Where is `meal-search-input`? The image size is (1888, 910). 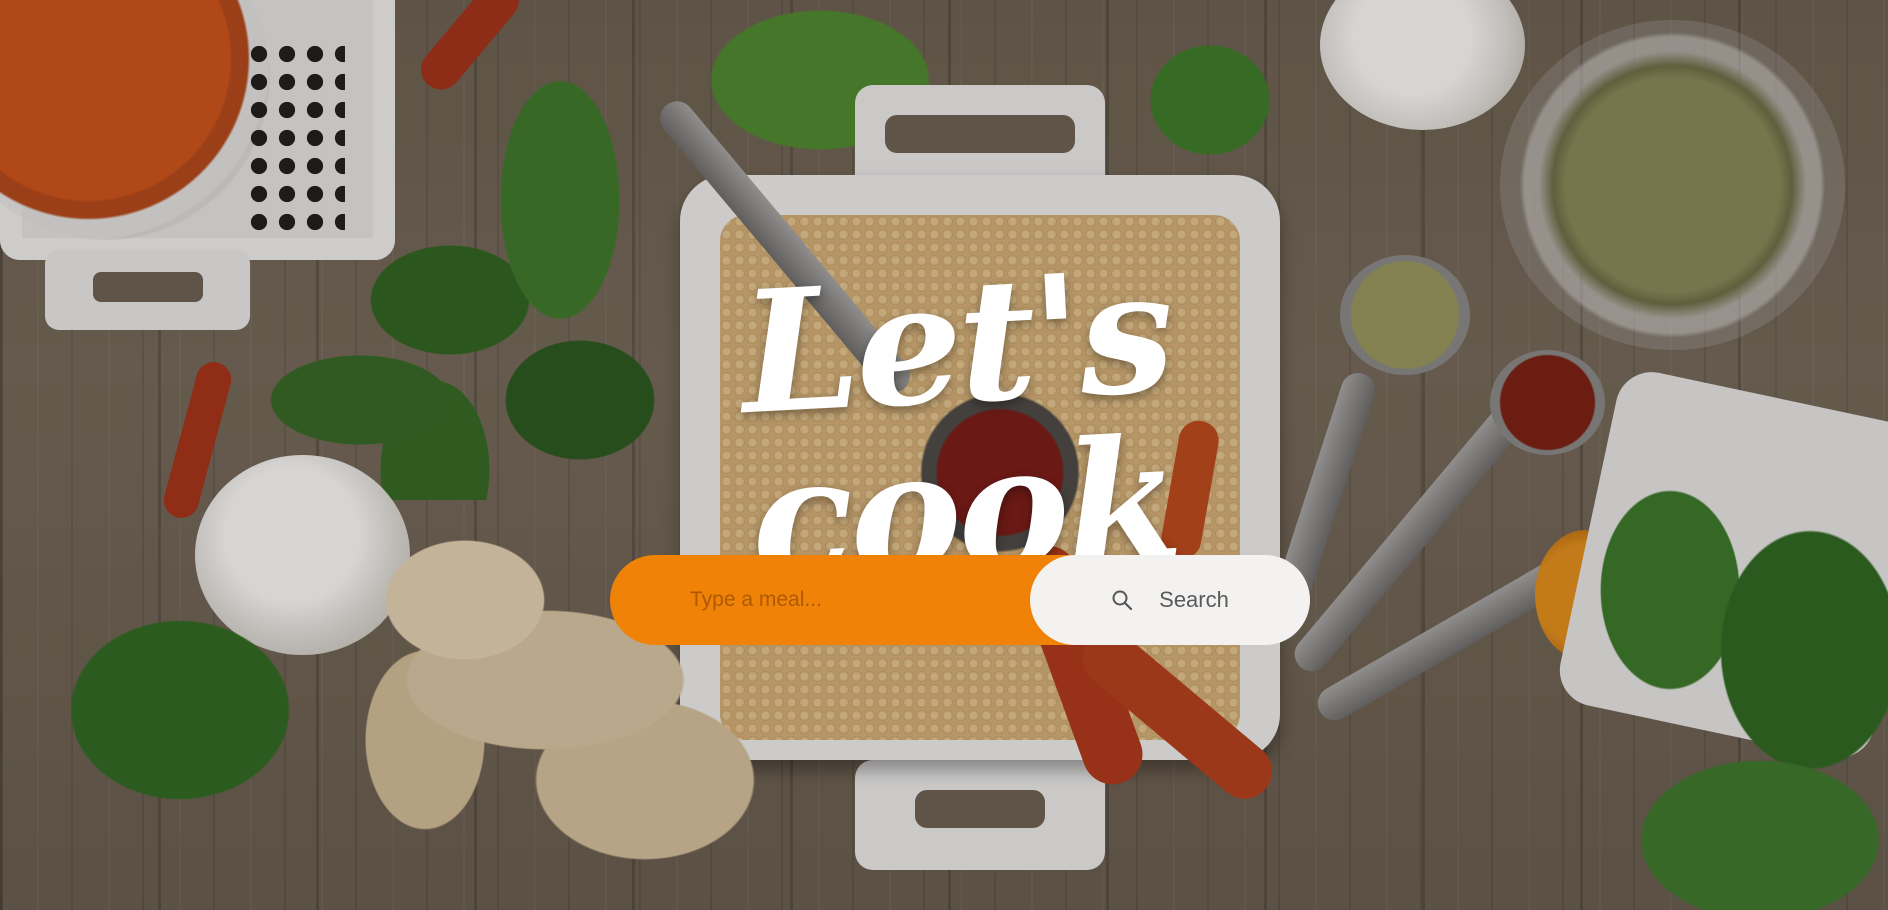 meal-search-input is located at coordinates (845, 600).